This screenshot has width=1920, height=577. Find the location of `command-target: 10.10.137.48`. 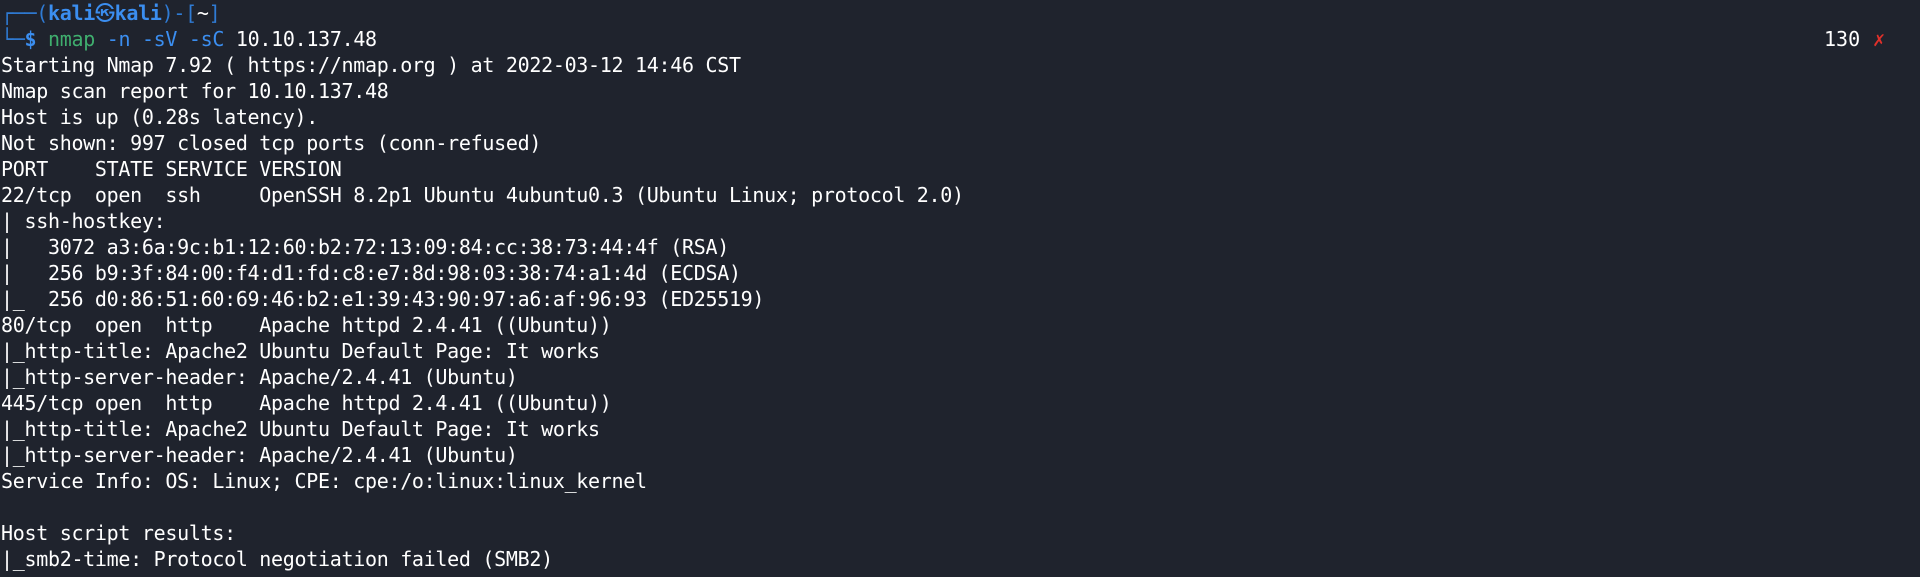

command-target: 10.10.137.48 is located at coordinates (306, 39).